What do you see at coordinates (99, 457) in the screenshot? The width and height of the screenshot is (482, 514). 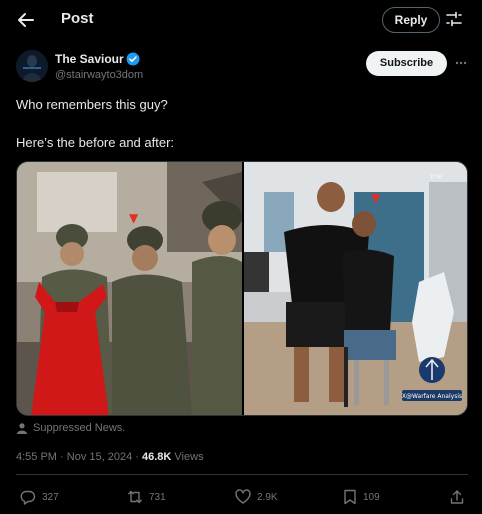 I see `post-date: Nov 15, 2024` at bounding box center [99, 457].